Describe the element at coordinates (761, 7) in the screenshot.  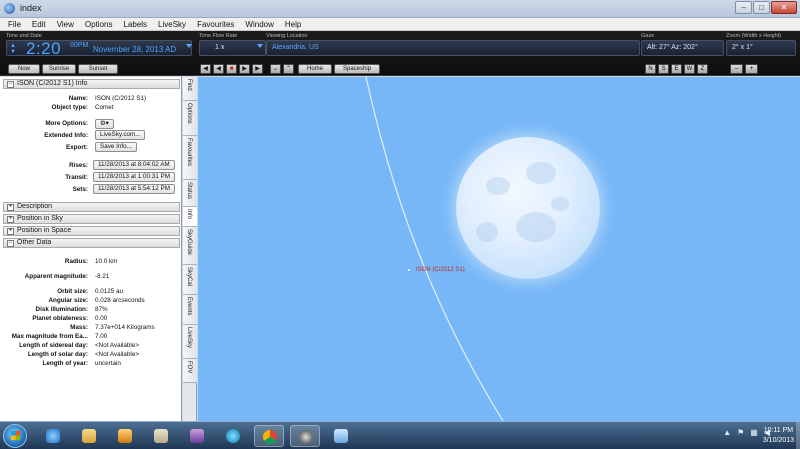
I see `maximize-button: □` at that location.